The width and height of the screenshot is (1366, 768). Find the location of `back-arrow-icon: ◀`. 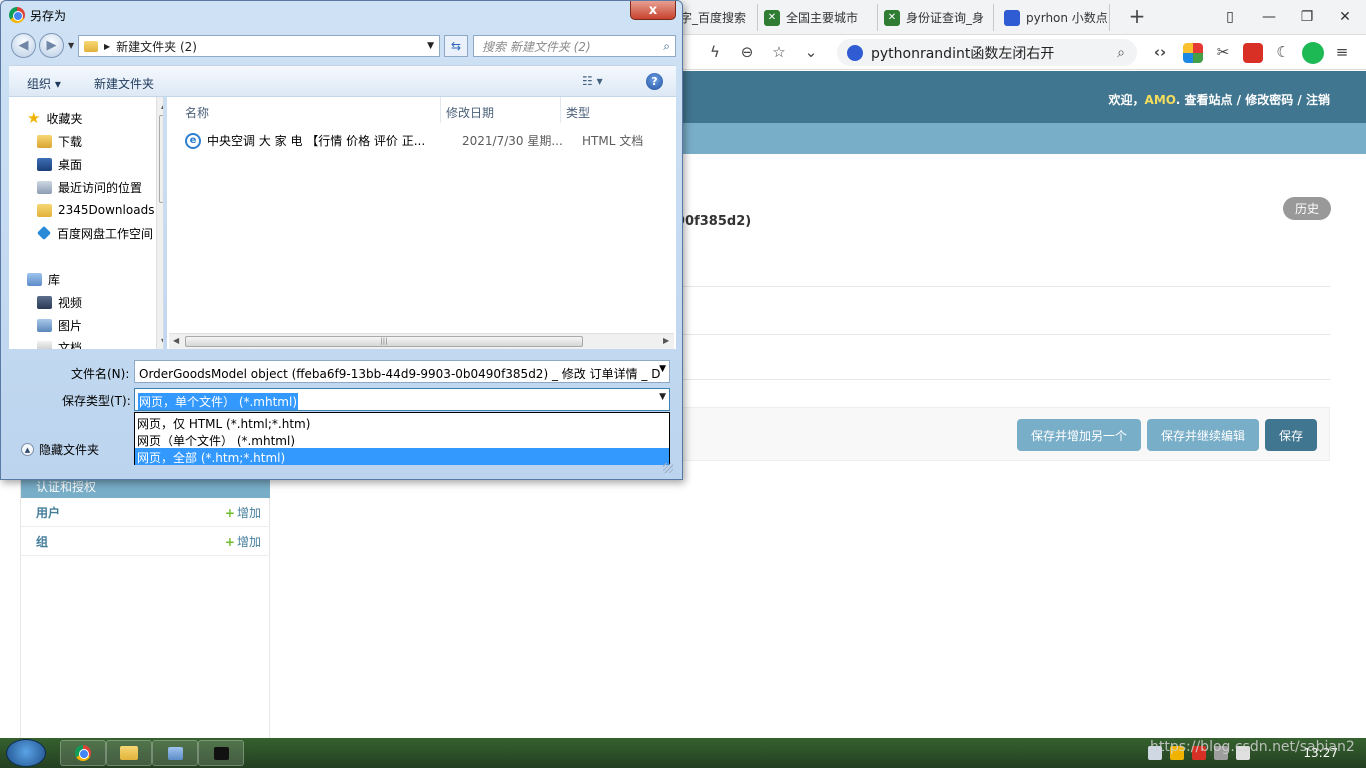

back-arrow-icon: ◀ is located at coordinates (23, 45).